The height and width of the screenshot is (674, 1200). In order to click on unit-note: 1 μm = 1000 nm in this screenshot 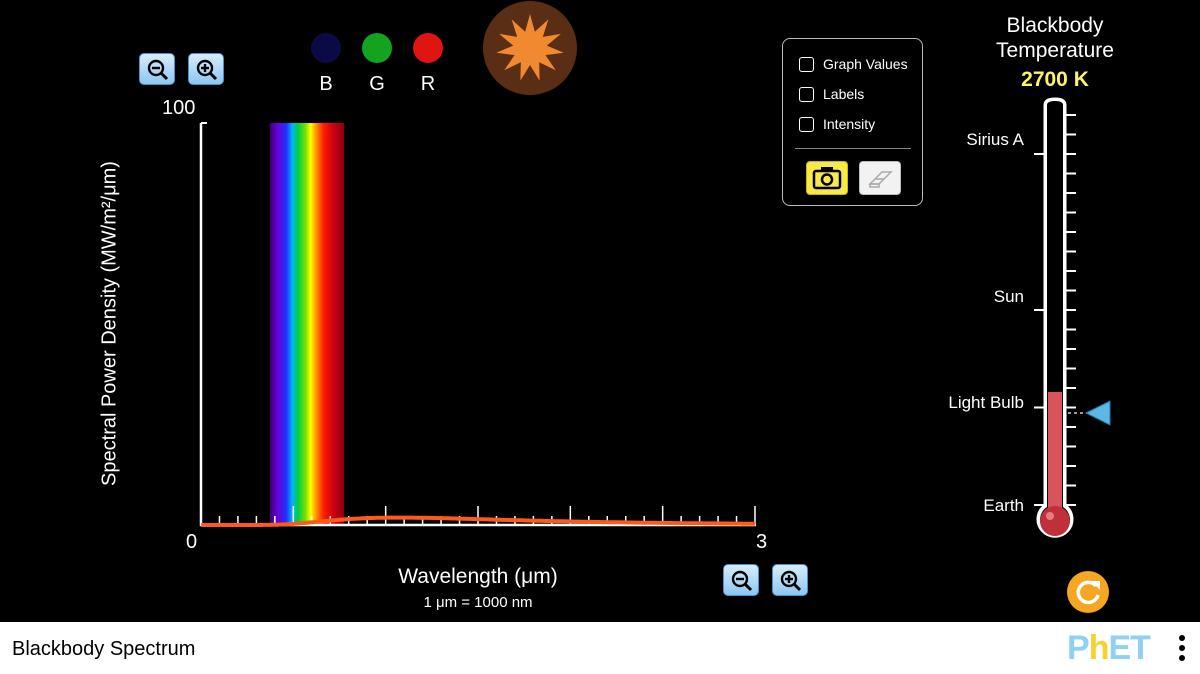, I will do `click(478, 602)`.